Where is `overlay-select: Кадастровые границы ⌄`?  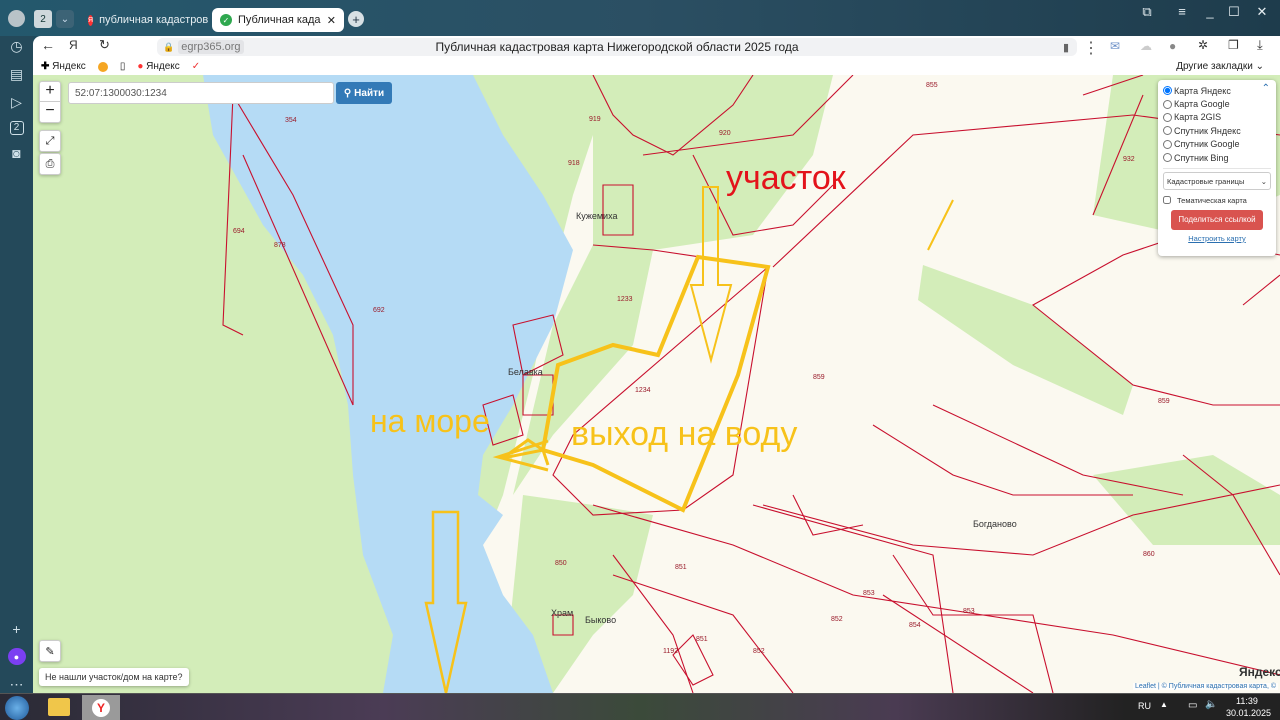 overlay-select: Кадастровые границы ⌄ is located at coordinates (1217, 181).